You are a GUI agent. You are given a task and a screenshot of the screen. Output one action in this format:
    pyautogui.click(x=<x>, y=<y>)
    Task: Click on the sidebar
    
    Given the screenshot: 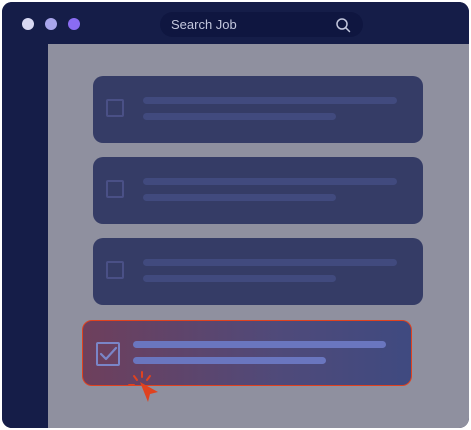 What is the action you would take?
    pyautogui.click(x=25, y=236)
    